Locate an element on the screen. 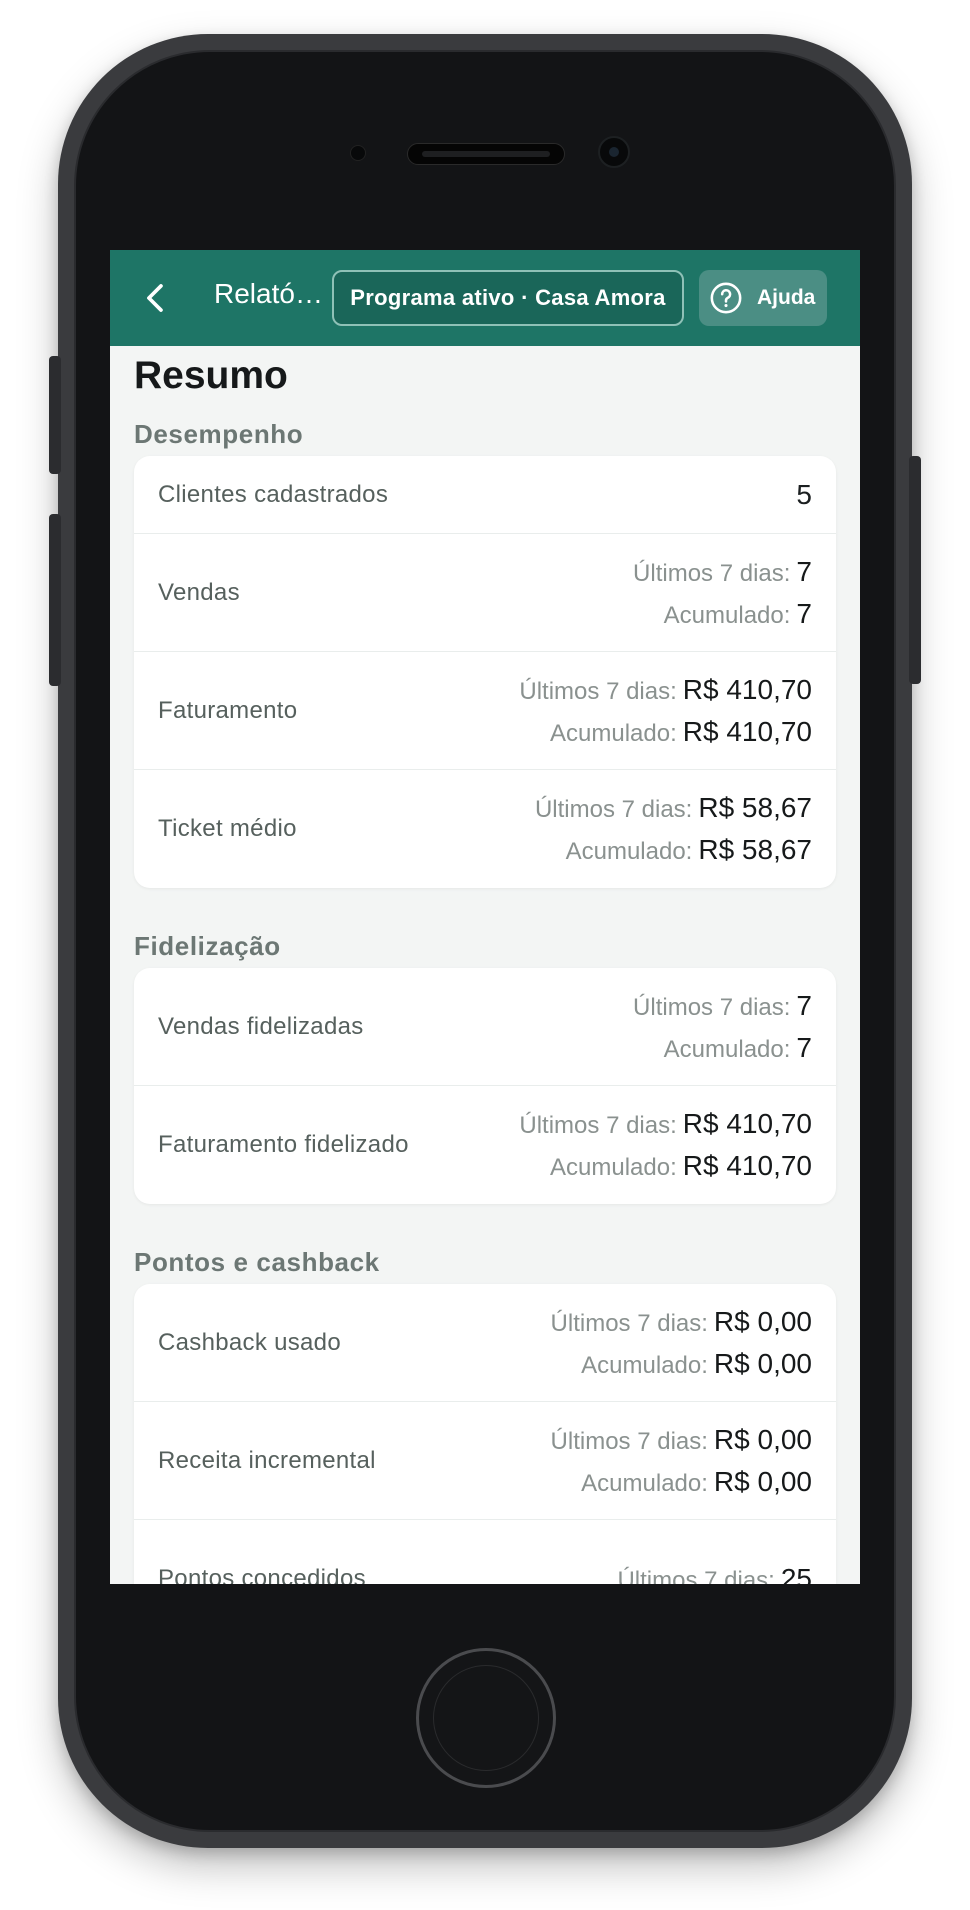 The height and width of the screenshot is (1910, 970). metric-label: Receita incremental is located at coordinates (267, 1460).